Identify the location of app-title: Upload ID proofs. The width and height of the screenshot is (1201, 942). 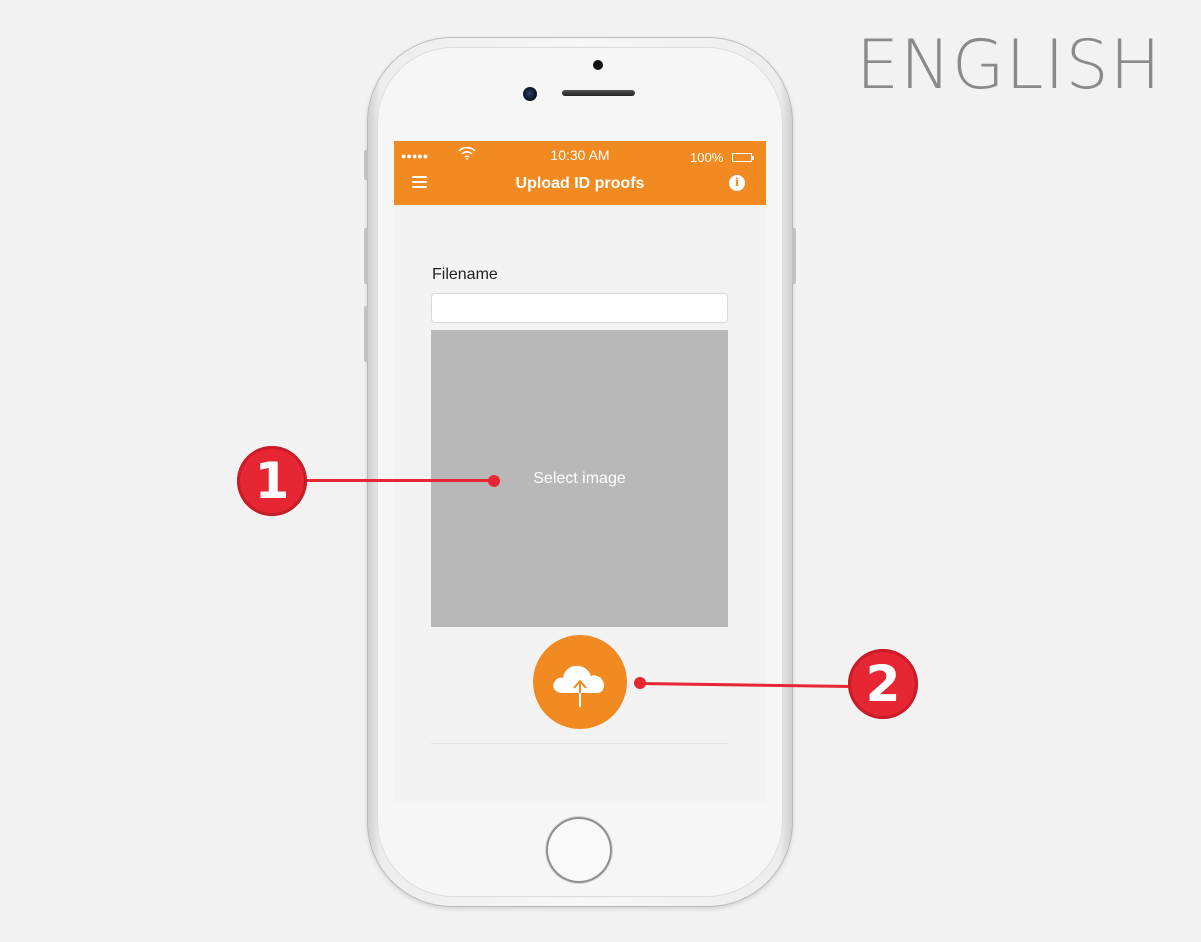
(580, 183).